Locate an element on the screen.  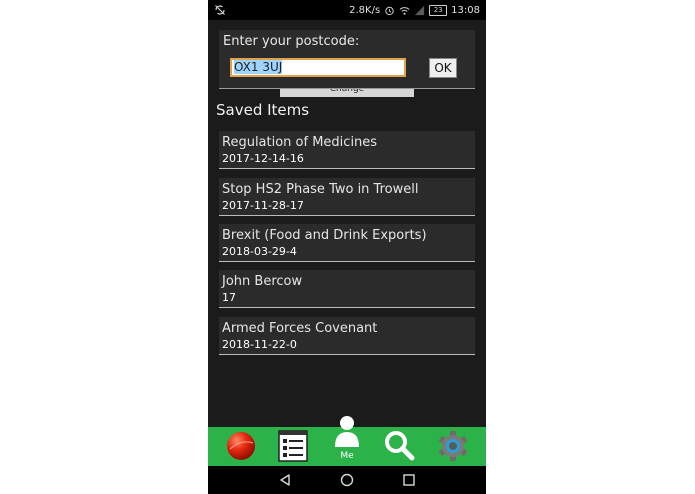
nav-me-label: Me is located at coordinates (347, 456).